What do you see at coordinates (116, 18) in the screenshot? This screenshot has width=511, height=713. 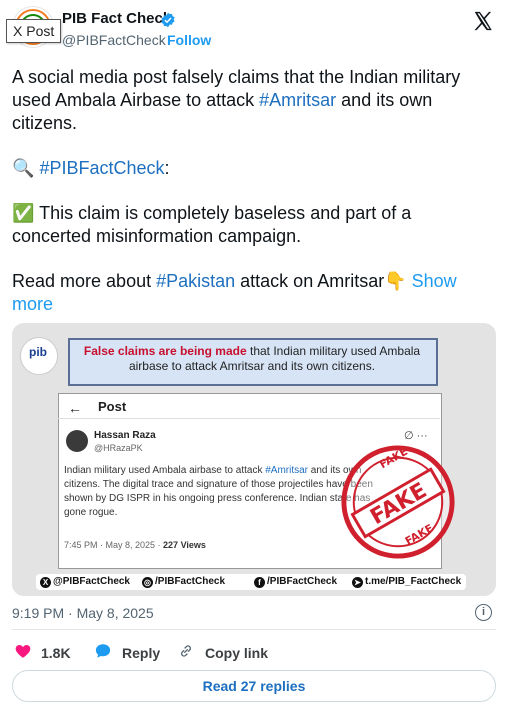 I see `author-name: PIB Fact Check` at bounding box center [116, 18].